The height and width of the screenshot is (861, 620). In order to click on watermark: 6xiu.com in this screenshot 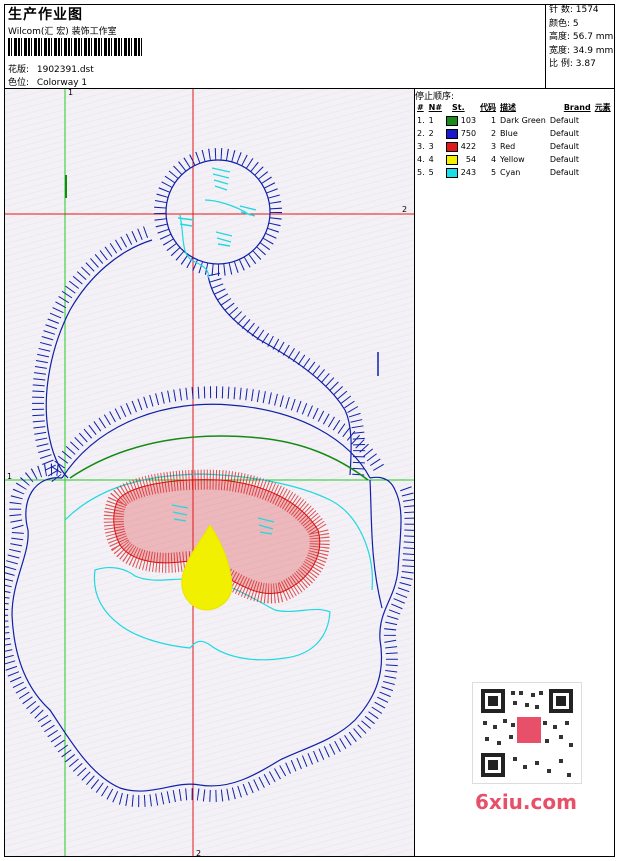, I will do `click(526, 802)`.